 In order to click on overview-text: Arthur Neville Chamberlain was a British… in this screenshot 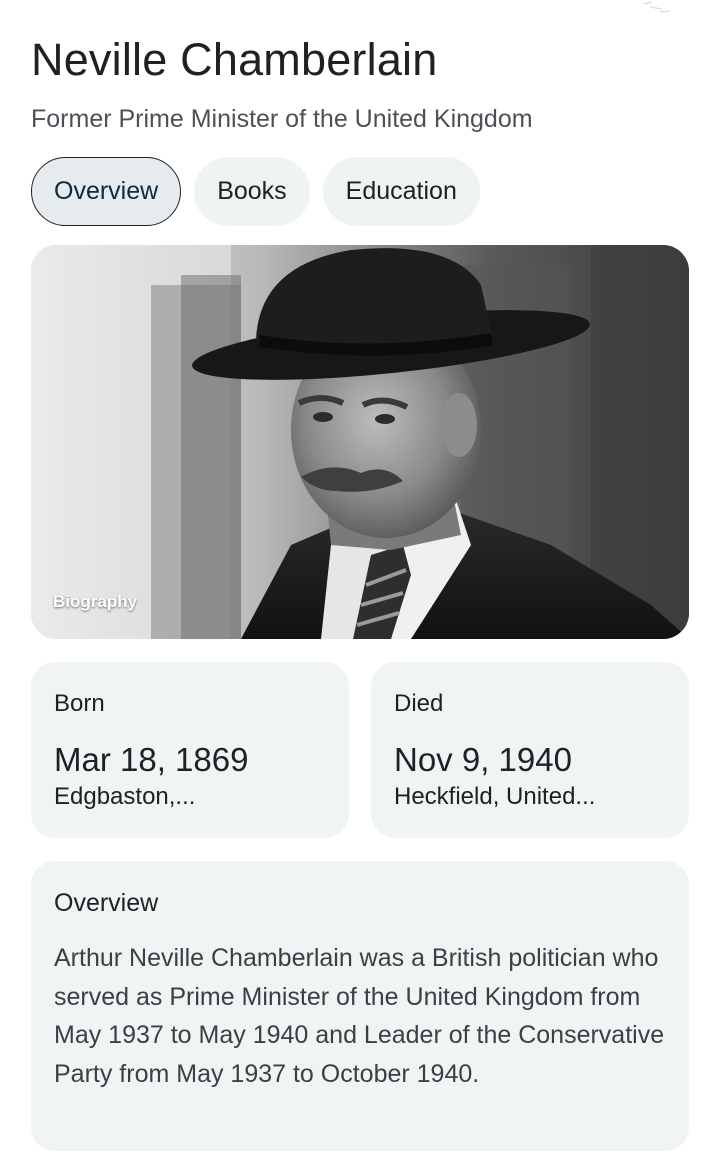, I will do `click(359, 1016)`.